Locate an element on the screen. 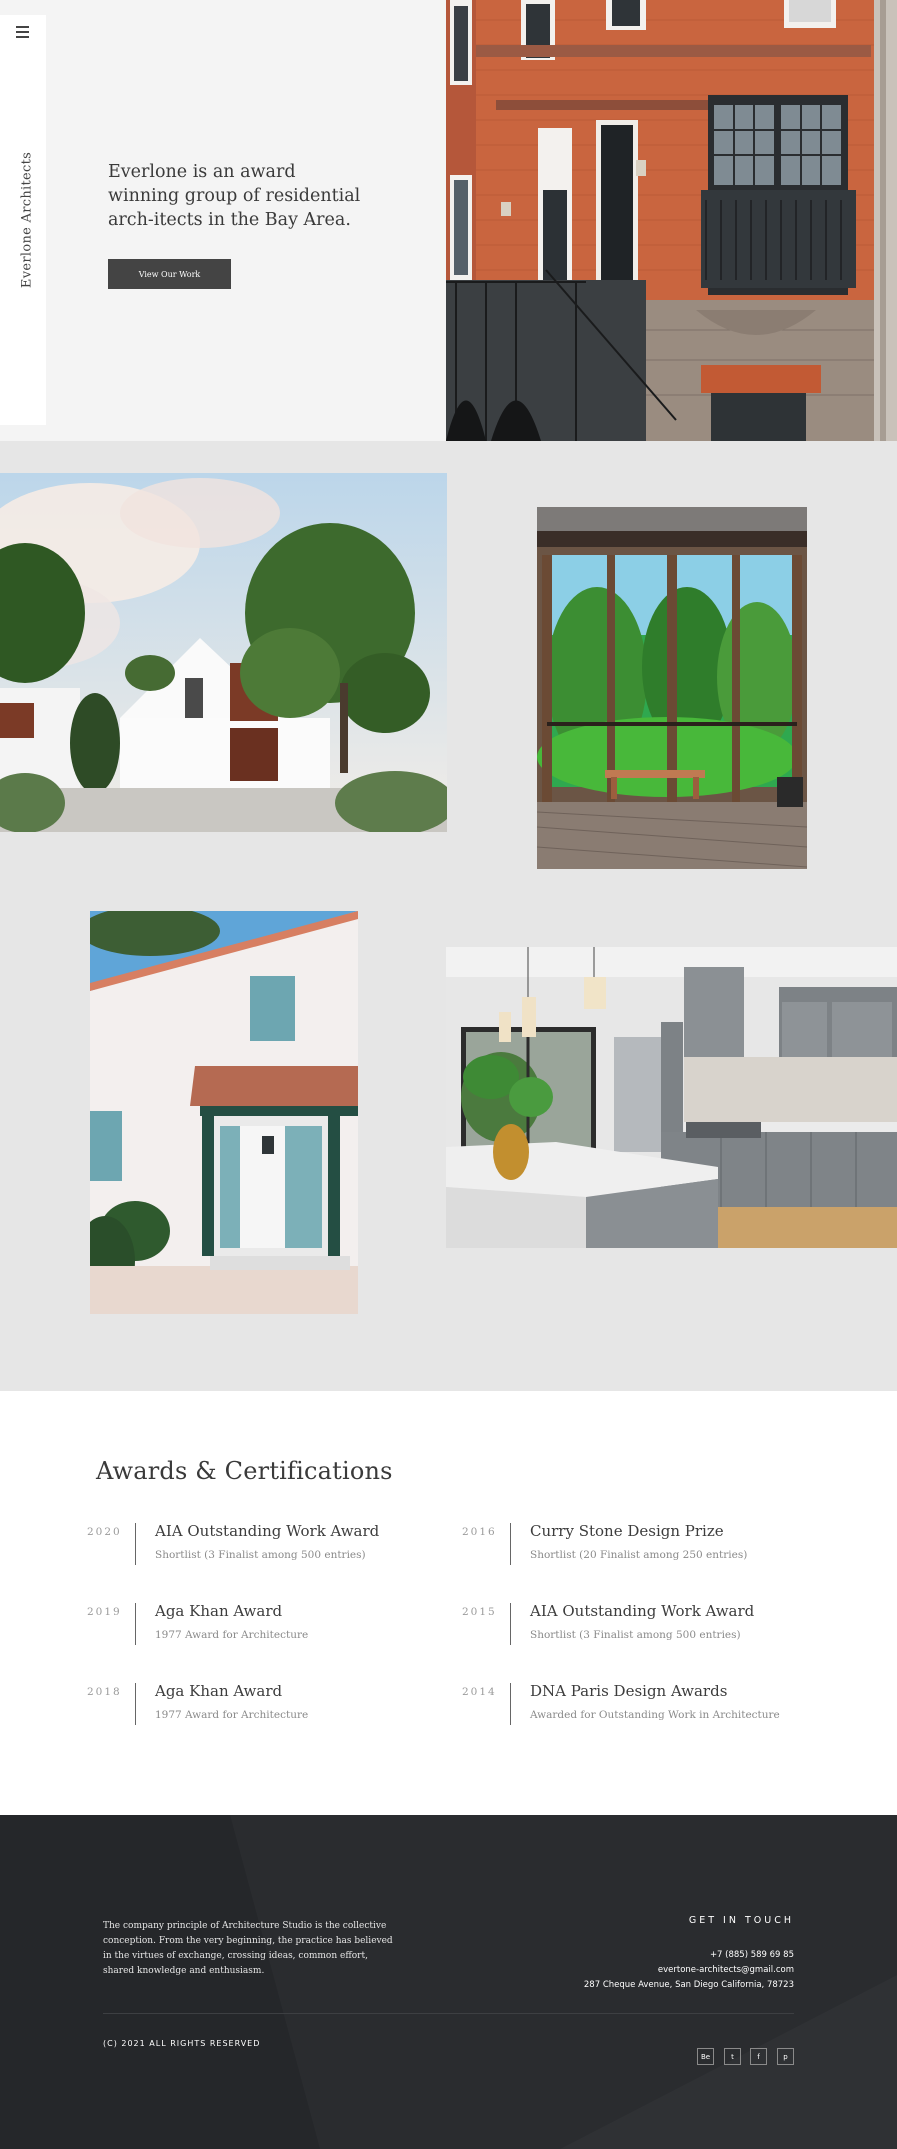  get-in-touch-heading: GET IN TOUCH is located at coordinates (741, 1920).